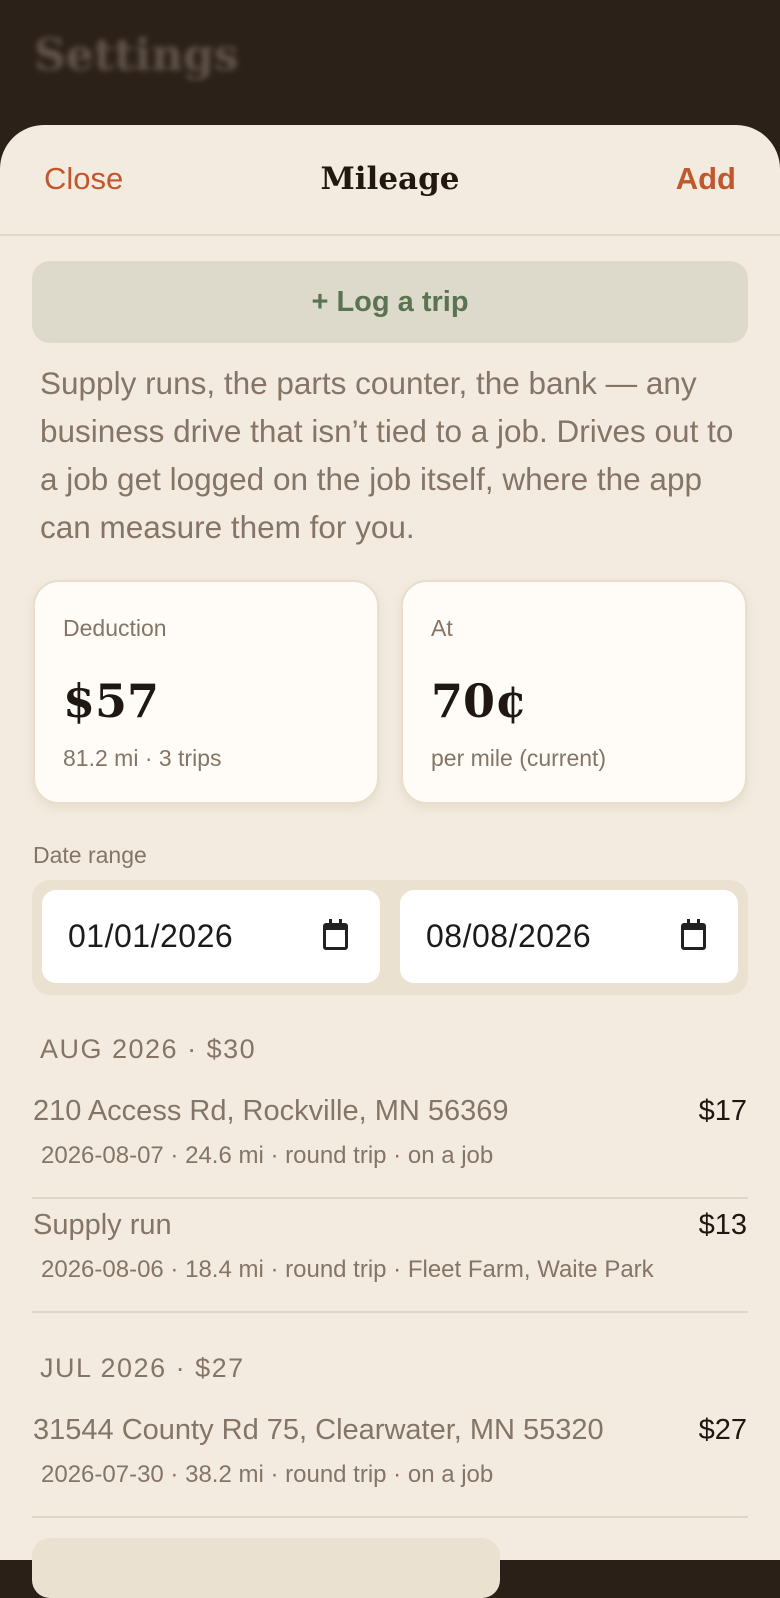 The width and height of the screenshot is (780, 1598). Describe the element at coordinates (509, 936) in the screenshot. I see `date-to-value: 08/08/2026` at that location.